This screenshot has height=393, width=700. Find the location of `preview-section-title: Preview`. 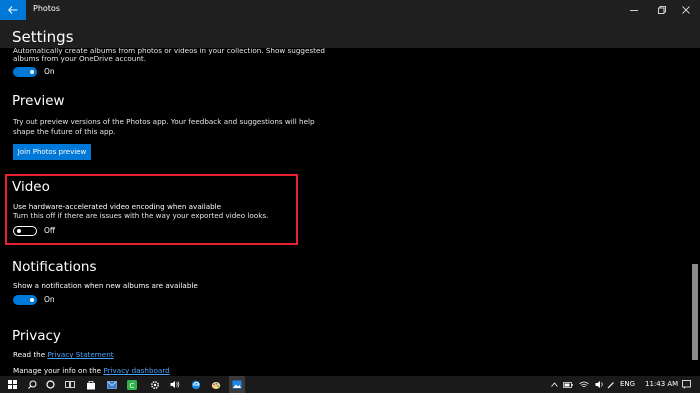

preview-section-title: Preview is located at coordinates (38, 101).